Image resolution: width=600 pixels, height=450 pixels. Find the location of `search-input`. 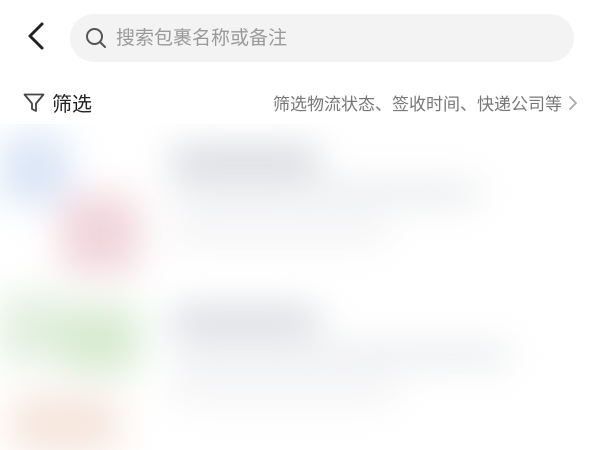

search-input is located at coordinates (336, 38).